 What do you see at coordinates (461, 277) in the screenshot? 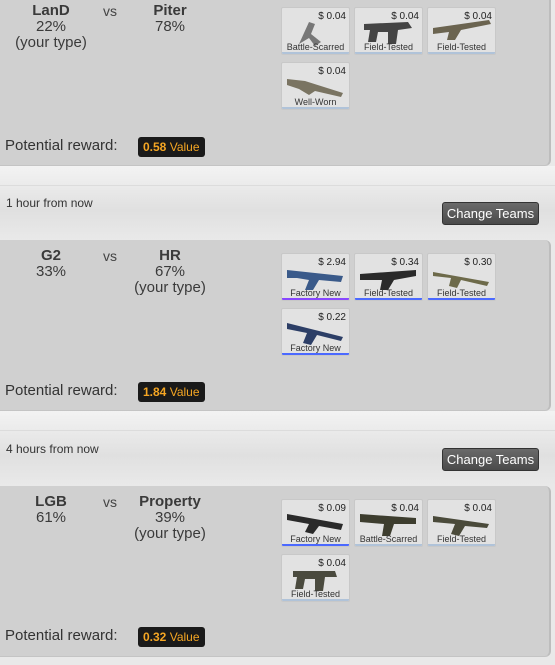
I see `skin-item: $ 0.30 Field-Tested` at bounding box center [461, 277].